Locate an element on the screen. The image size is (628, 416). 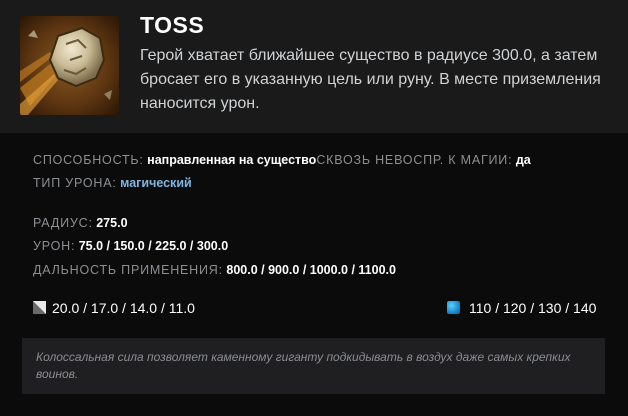
ability-type-label: СПОСОБНОСТЬ: is located at coordinates (88, 160).